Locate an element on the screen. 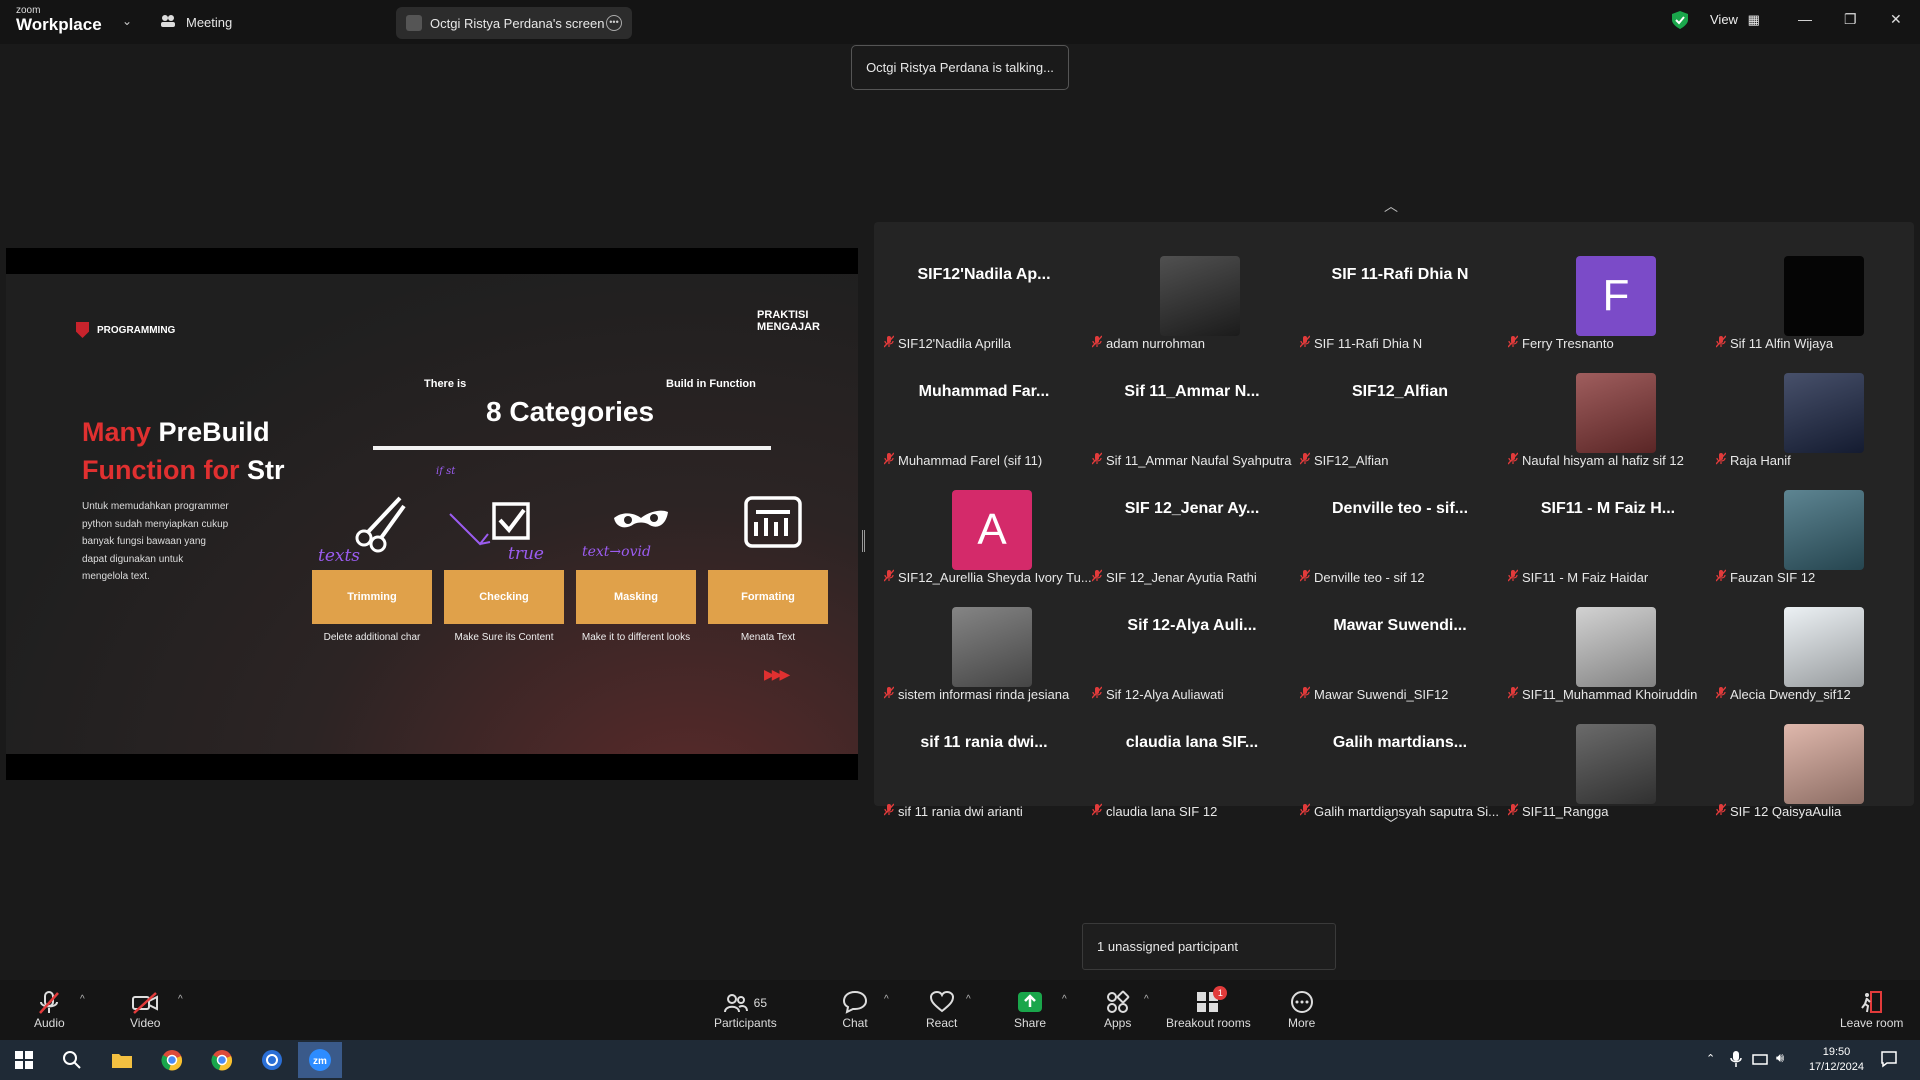  screen-share-tab: Octgi Ristya Perdana's screen ••• is located at coordinates (514, 23).